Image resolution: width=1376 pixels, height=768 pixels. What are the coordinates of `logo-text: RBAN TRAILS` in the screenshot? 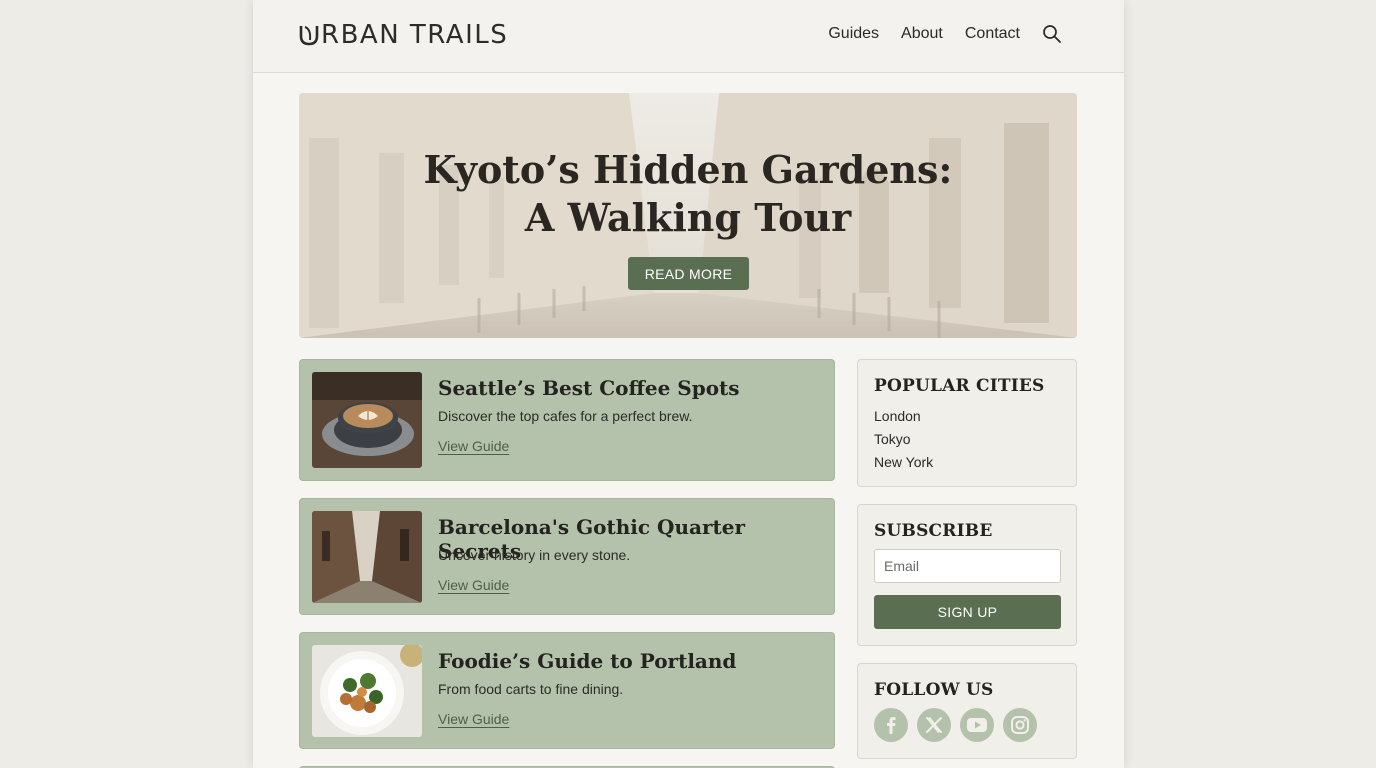 It's located at (415, 35).